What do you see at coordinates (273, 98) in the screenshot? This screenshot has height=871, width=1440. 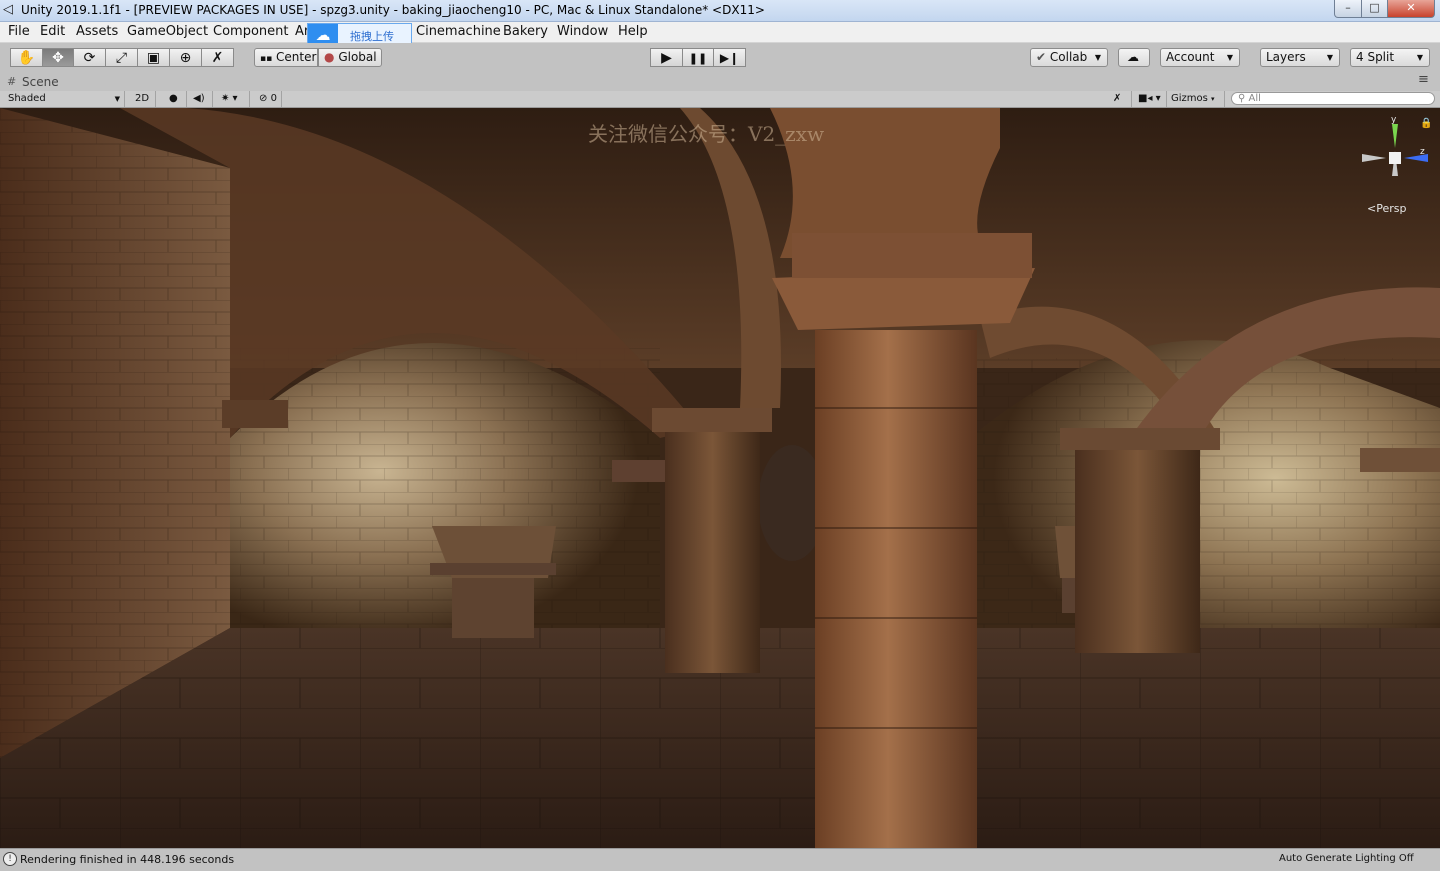 I see `hidden-count: 0` at bounding box center [273, 98].